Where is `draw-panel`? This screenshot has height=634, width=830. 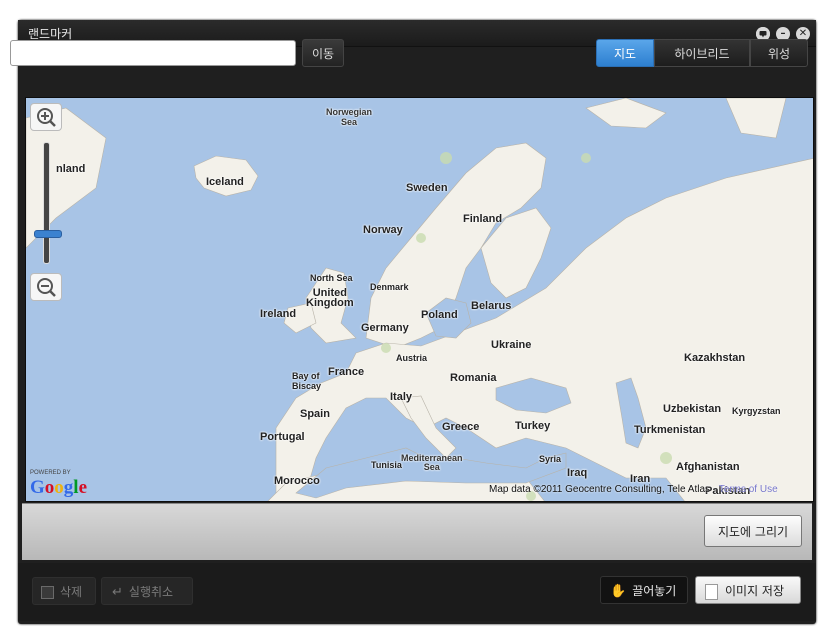
draw-panel is located at coordinates (417, 531).